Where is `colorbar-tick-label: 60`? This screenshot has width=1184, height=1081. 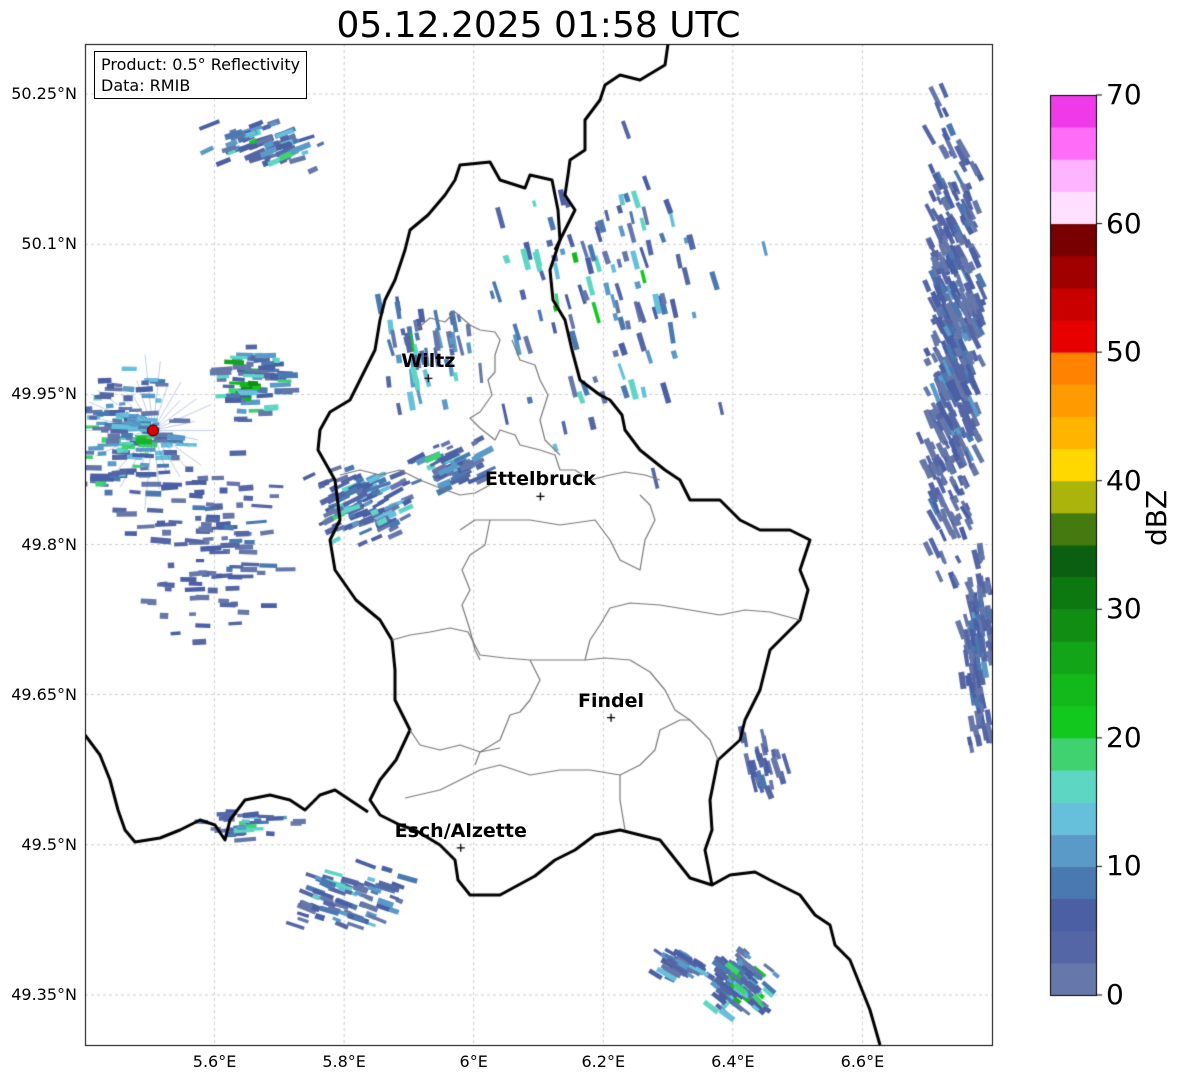
colorbar-tick-label: 60 is located at coordinates (1124, 223).